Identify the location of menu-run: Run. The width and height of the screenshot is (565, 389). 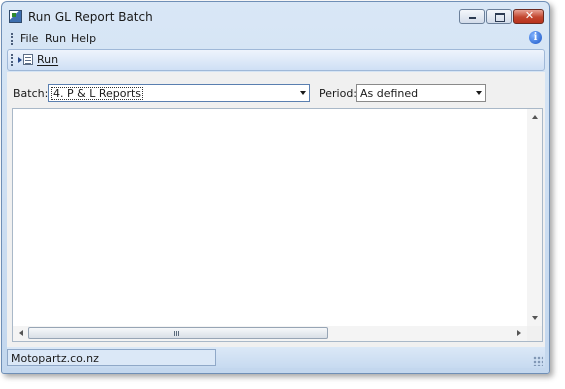
(55, 38).